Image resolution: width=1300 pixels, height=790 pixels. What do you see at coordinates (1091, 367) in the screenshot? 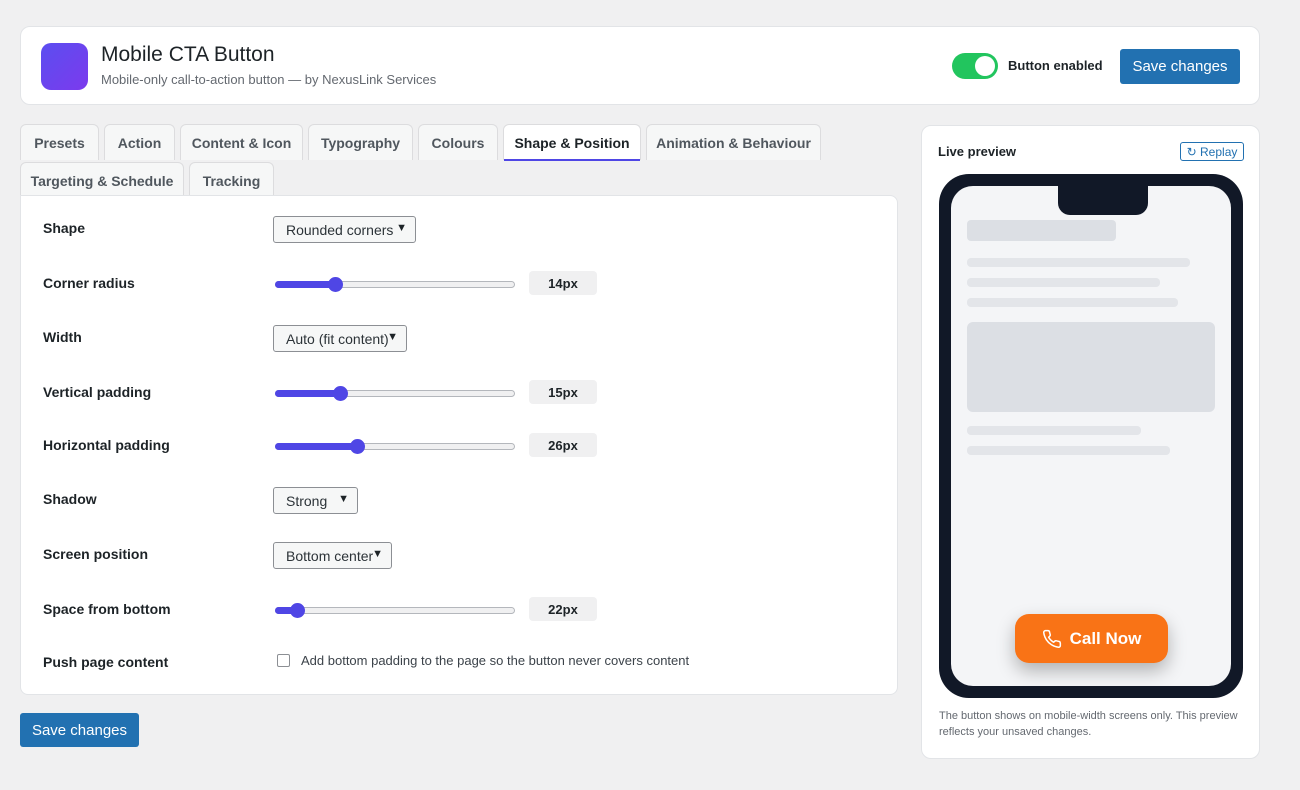
I see `skeleton-image` at bounding box center [1091, 367].